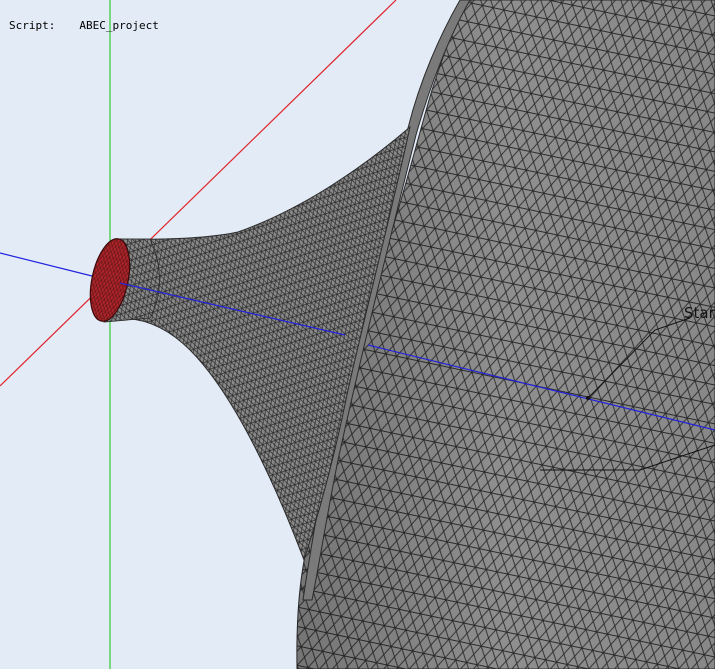 This screenshot has width=715, height=669. What do you see at coordinates (32, 25) in the screenshot?
I see `script-label: Script:` at bounding box center [32, 25].